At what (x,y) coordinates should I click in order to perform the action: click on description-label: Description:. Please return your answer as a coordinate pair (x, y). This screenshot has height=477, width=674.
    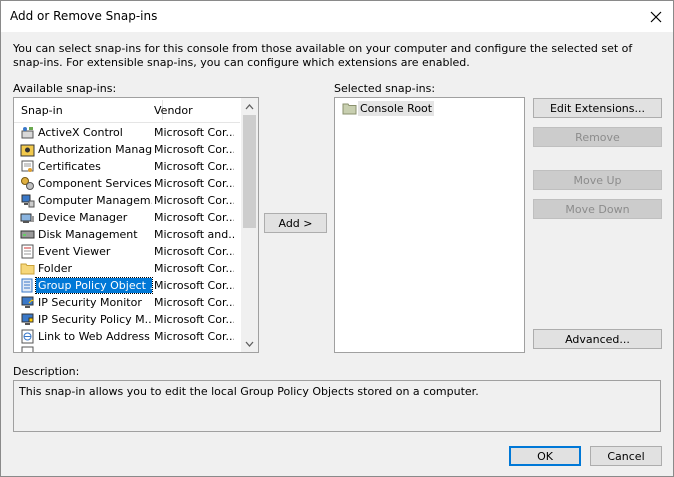
    Looking at the image, I should click on (46, 371).